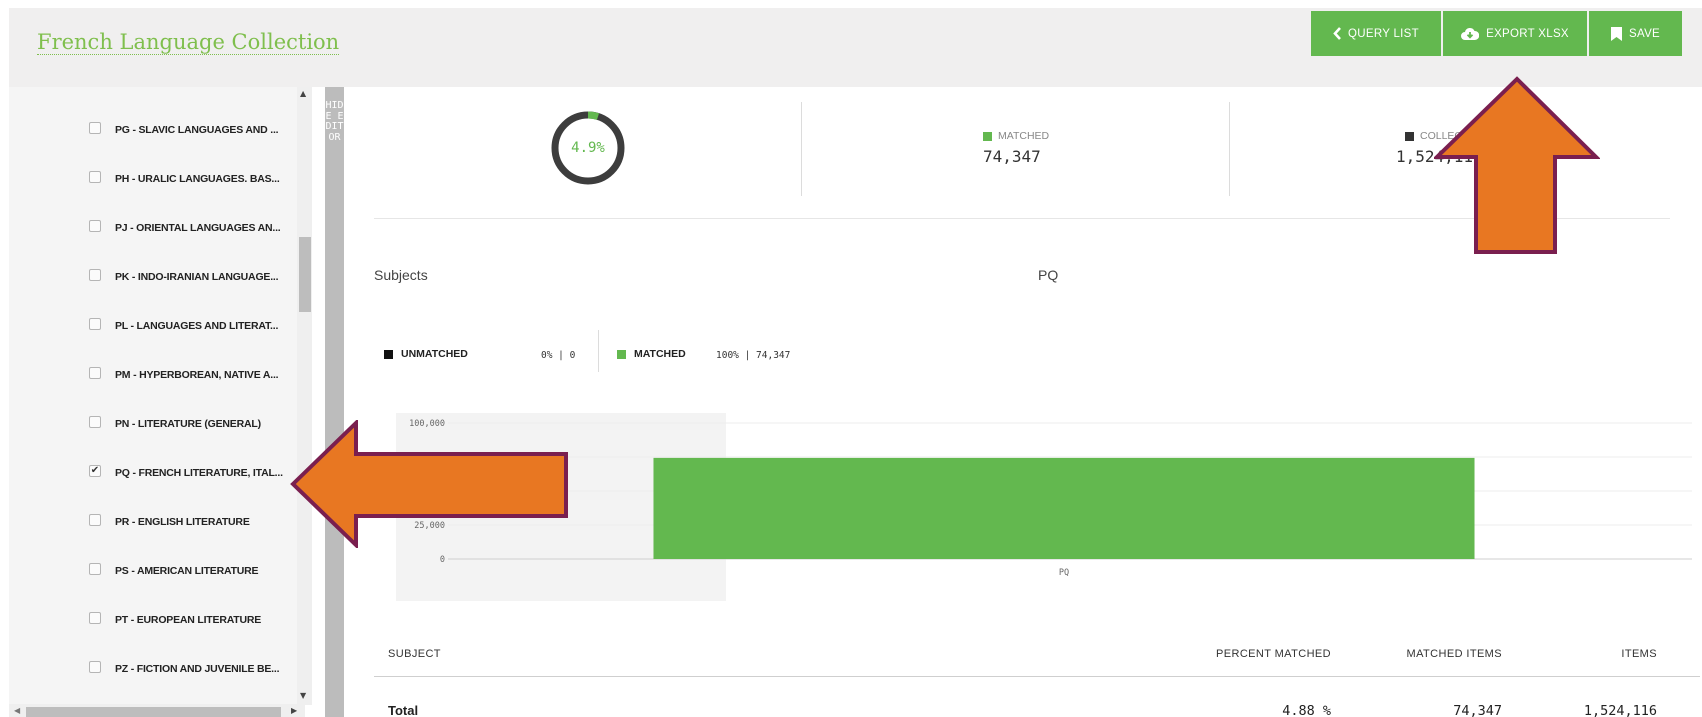 Image resolution: width=1702 pixels, height=717 pixels. I want to click on annotation-arrow-left, so click(429, 484).